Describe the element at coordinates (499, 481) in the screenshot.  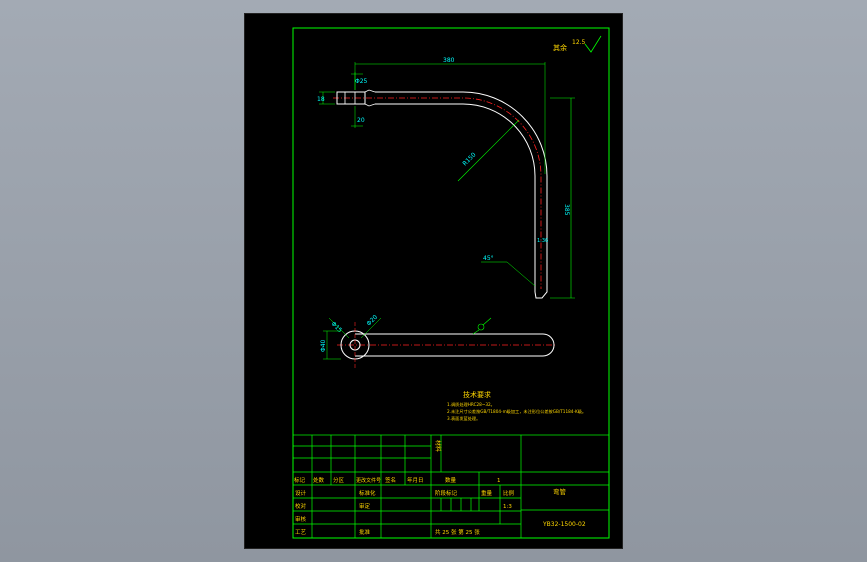
I see `qty-value: 1` at that location.